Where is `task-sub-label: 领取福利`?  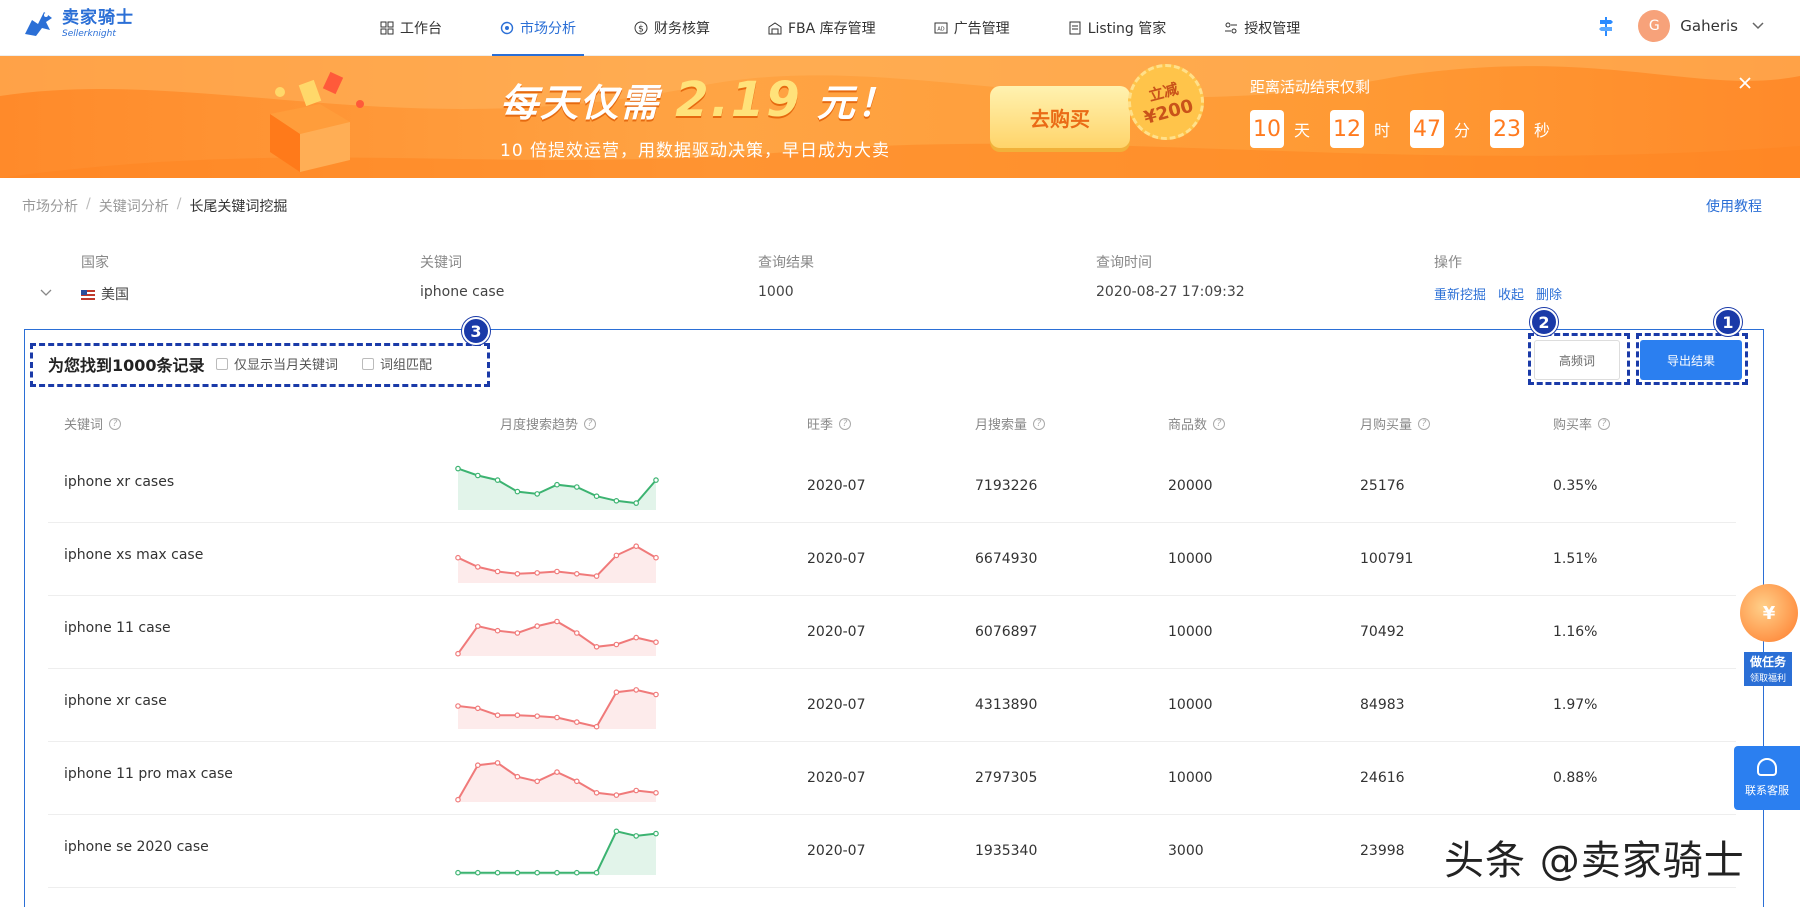 task-sub-label: 领取福利 is located at coordinates (1768, 679).